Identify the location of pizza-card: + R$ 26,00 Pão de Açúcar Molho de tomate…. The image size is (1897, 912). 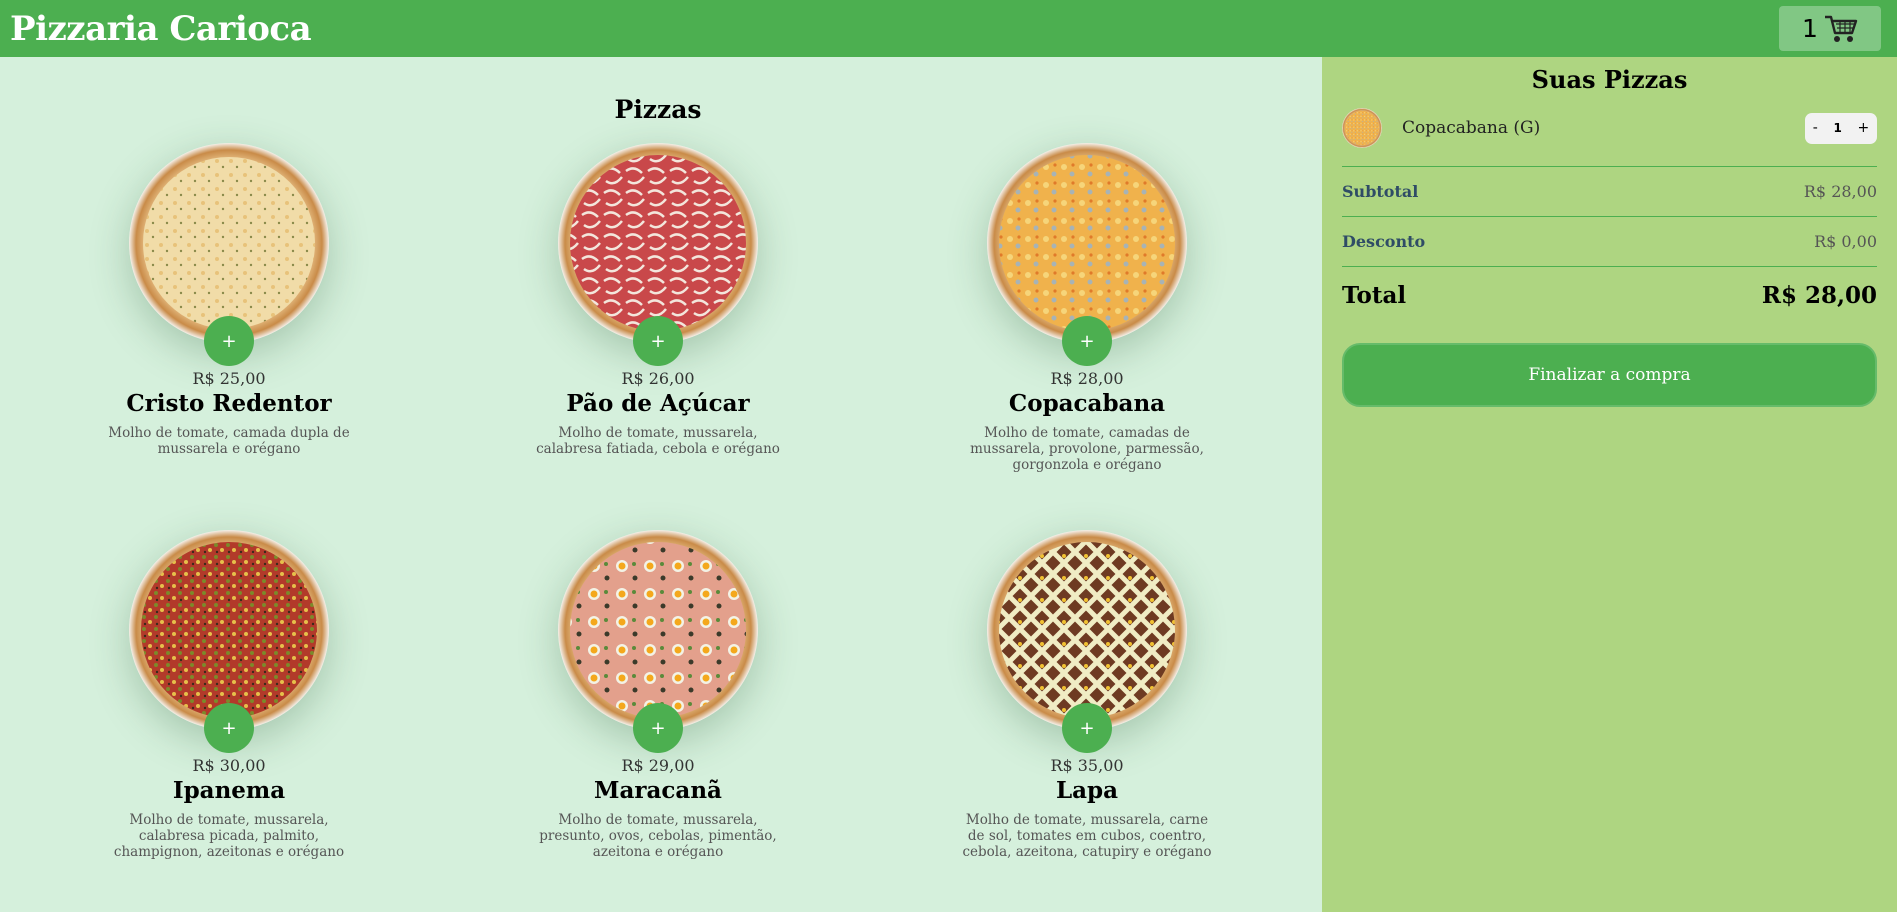
(658, 300).